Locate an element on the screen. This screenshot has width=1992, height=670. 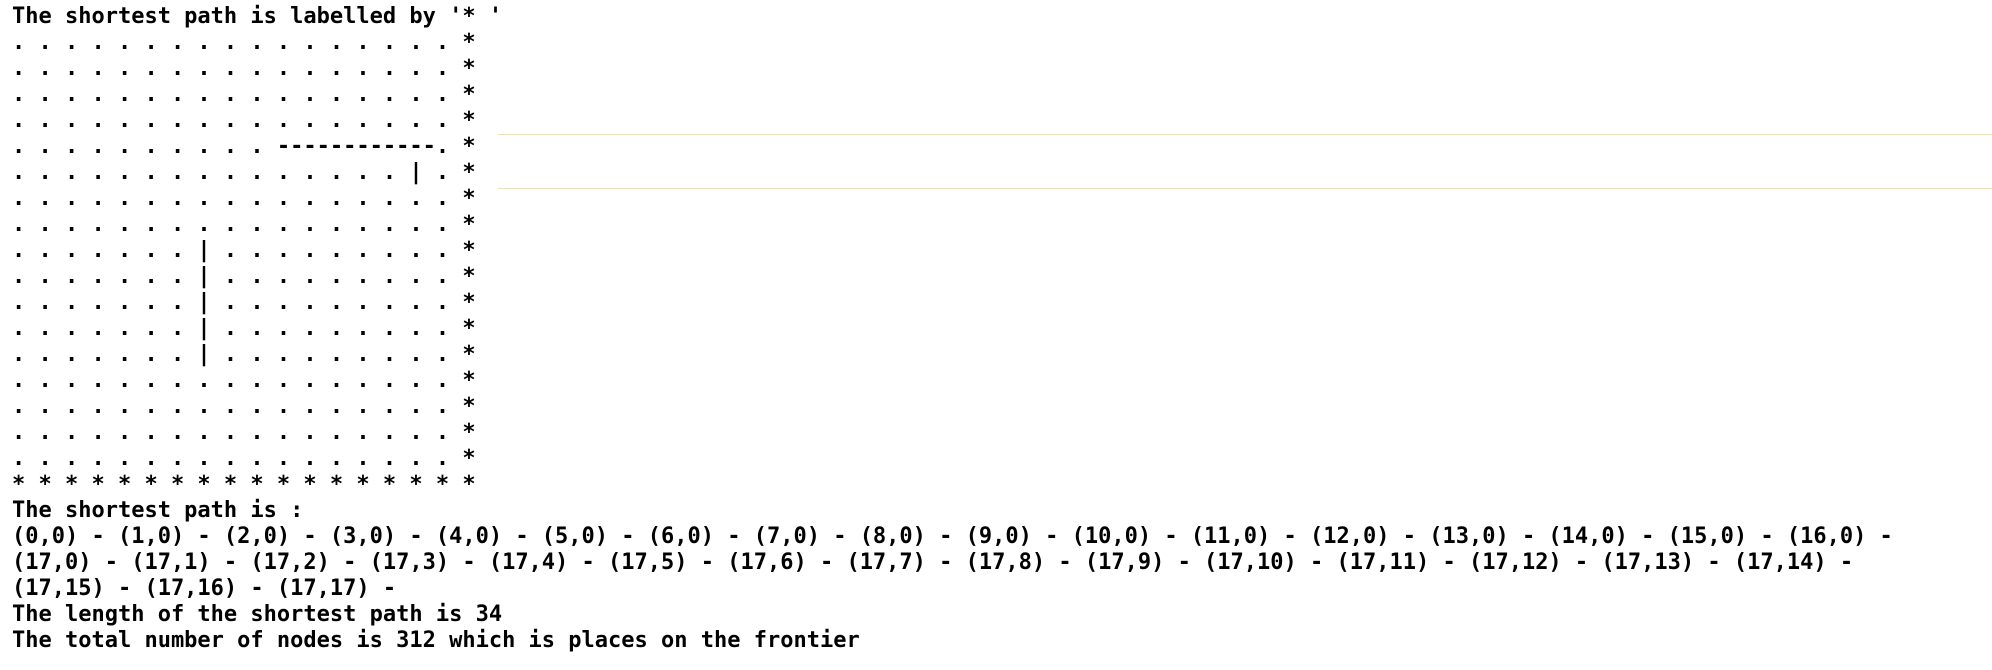
grid-row-14: . . . . . . . . . . . . . . . . . * is located at coordinates (244, 406).